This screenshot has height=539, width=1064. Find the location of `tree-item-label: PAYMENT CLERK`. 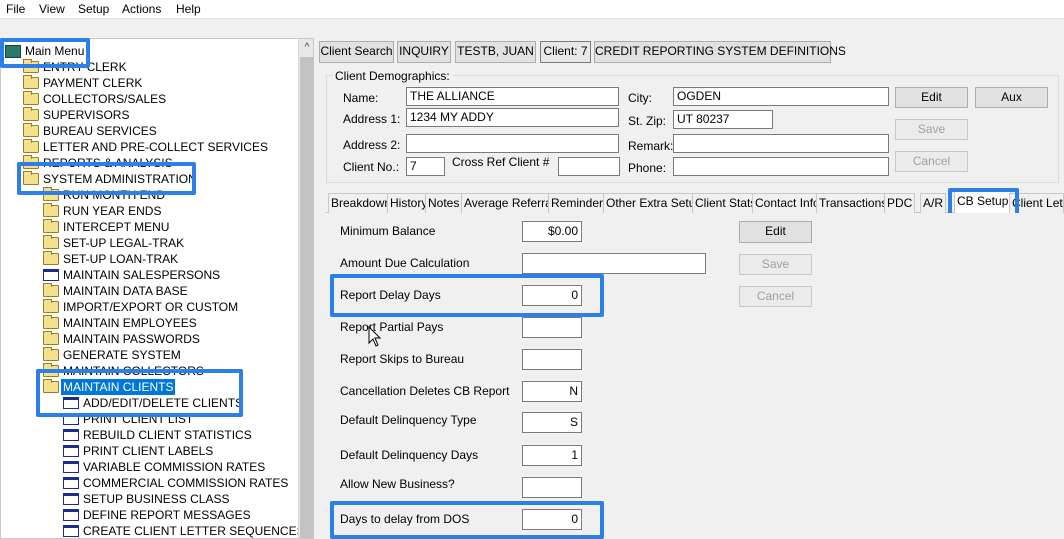

tree-item-label: PAYMENT CLERK is located at coordinates (93, 83).